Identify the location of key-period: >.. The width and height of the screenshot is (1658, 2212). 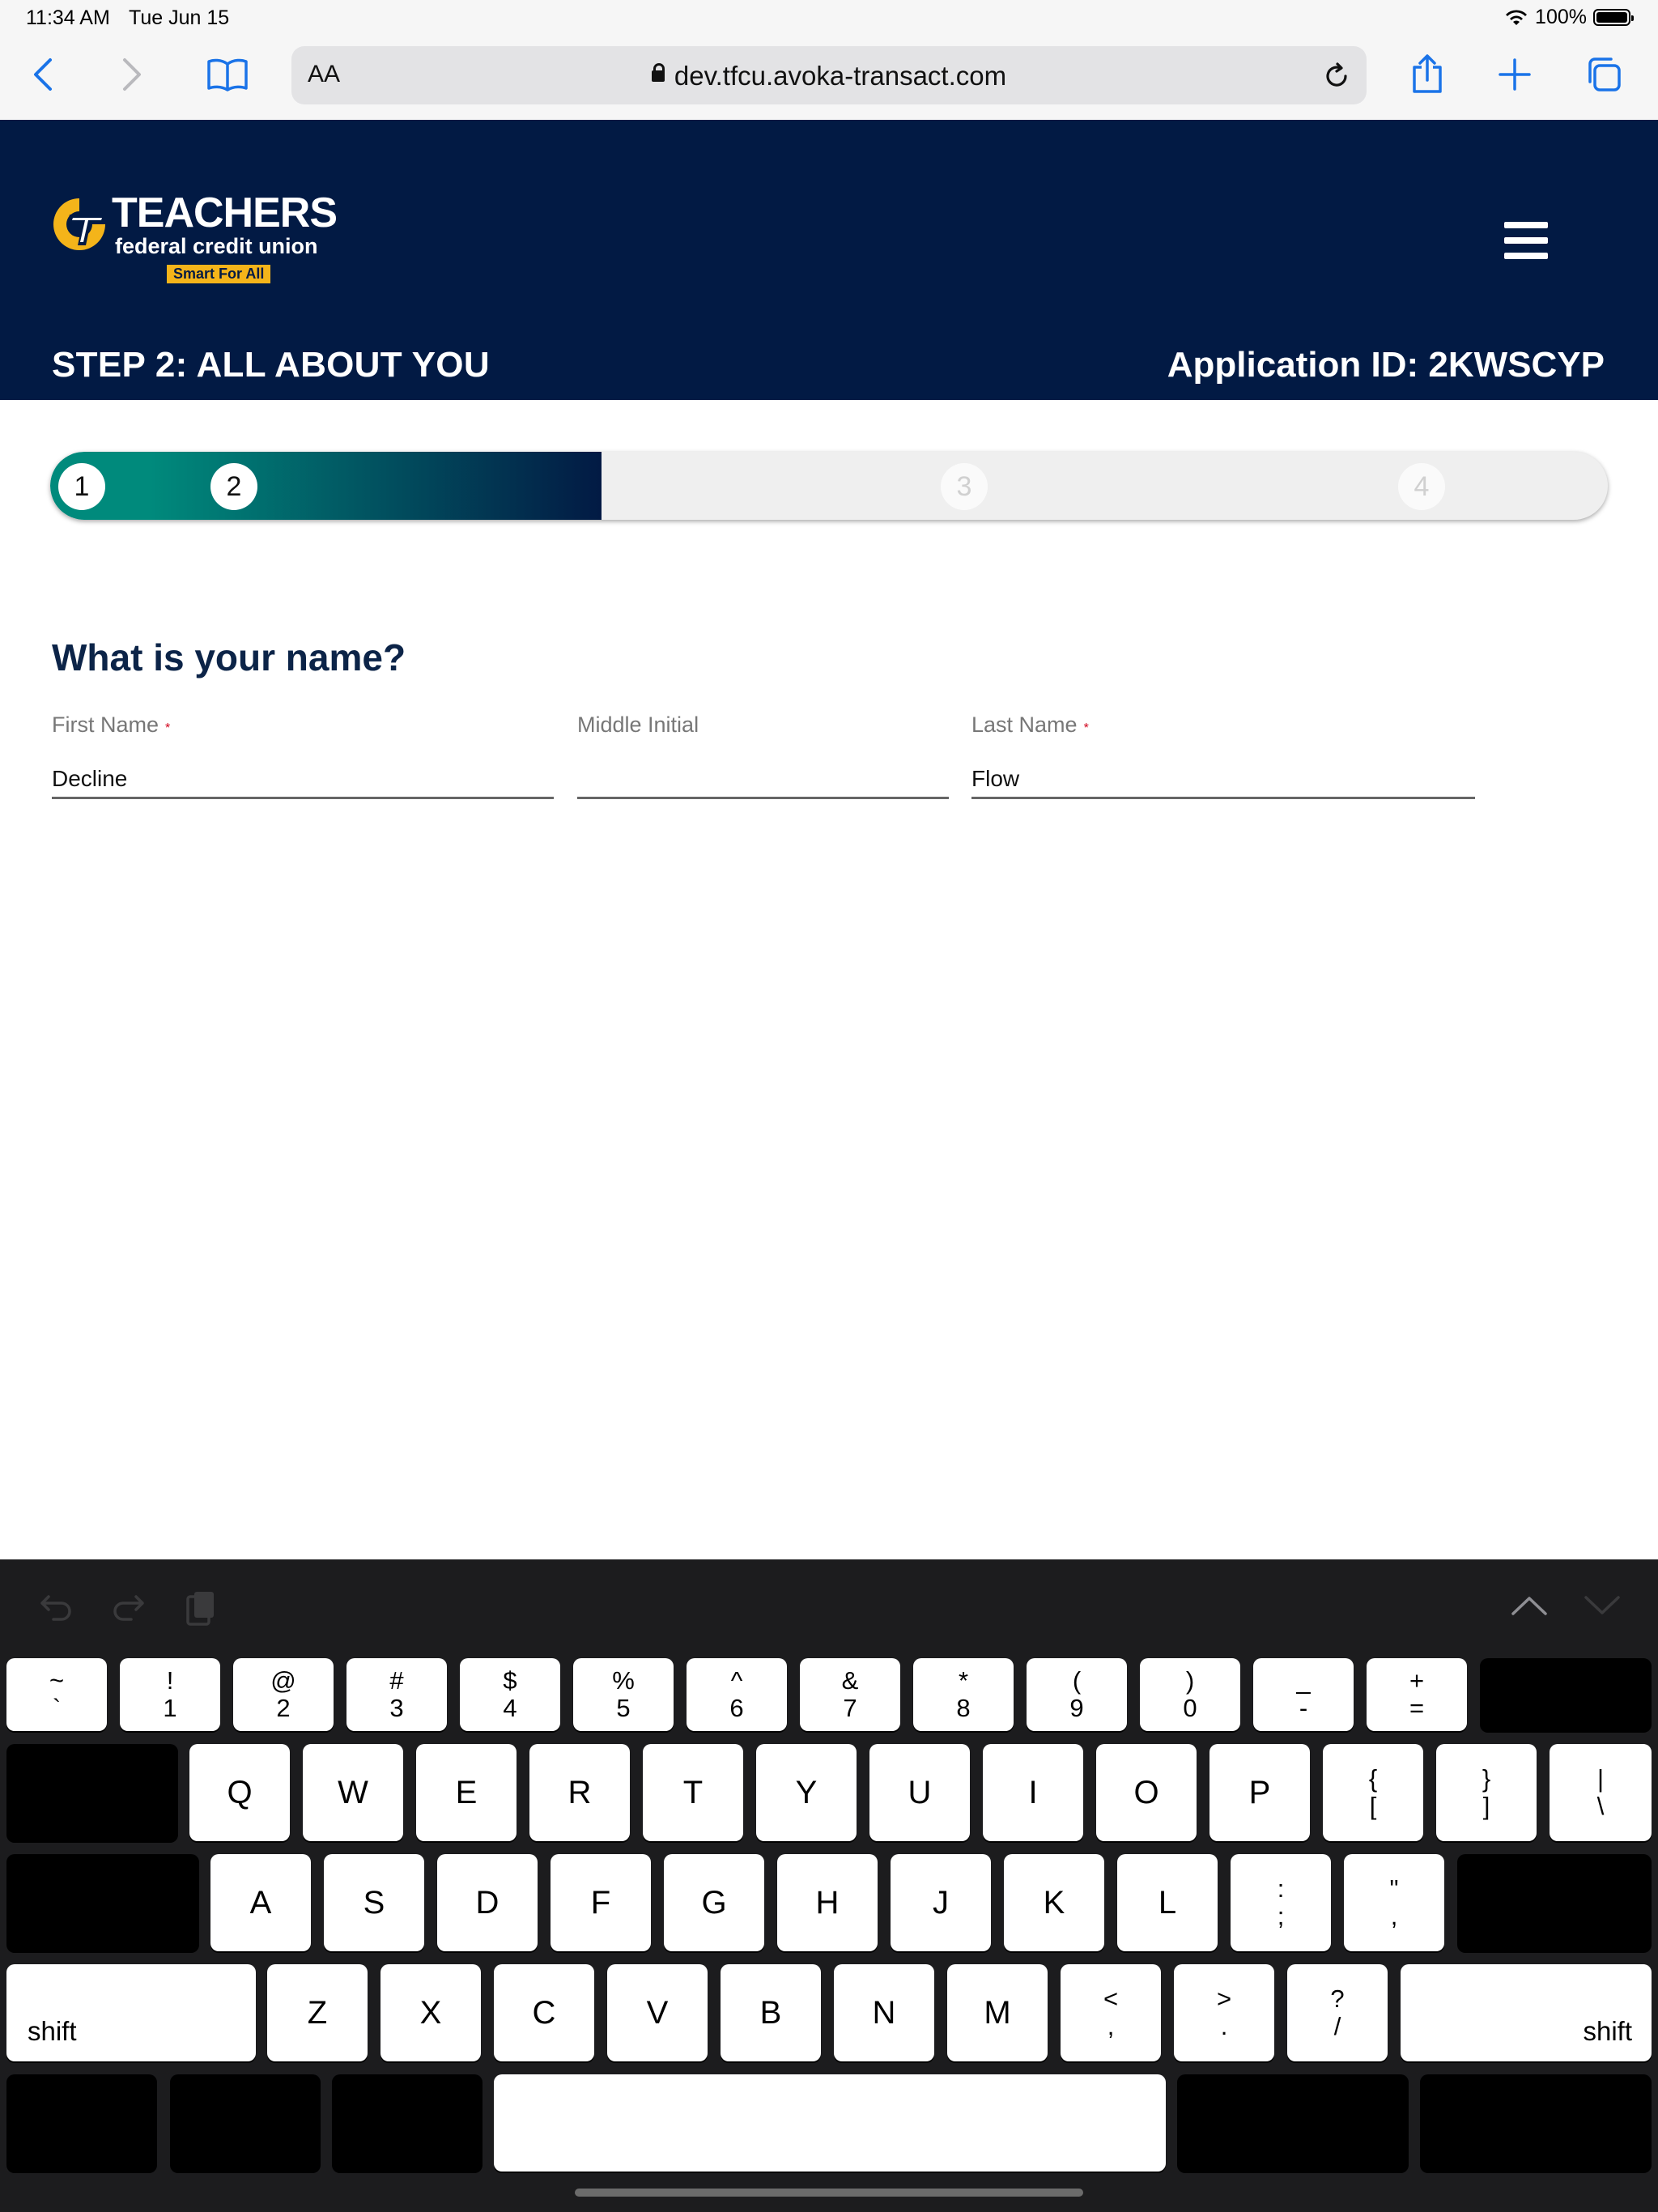
(1224, 2013).